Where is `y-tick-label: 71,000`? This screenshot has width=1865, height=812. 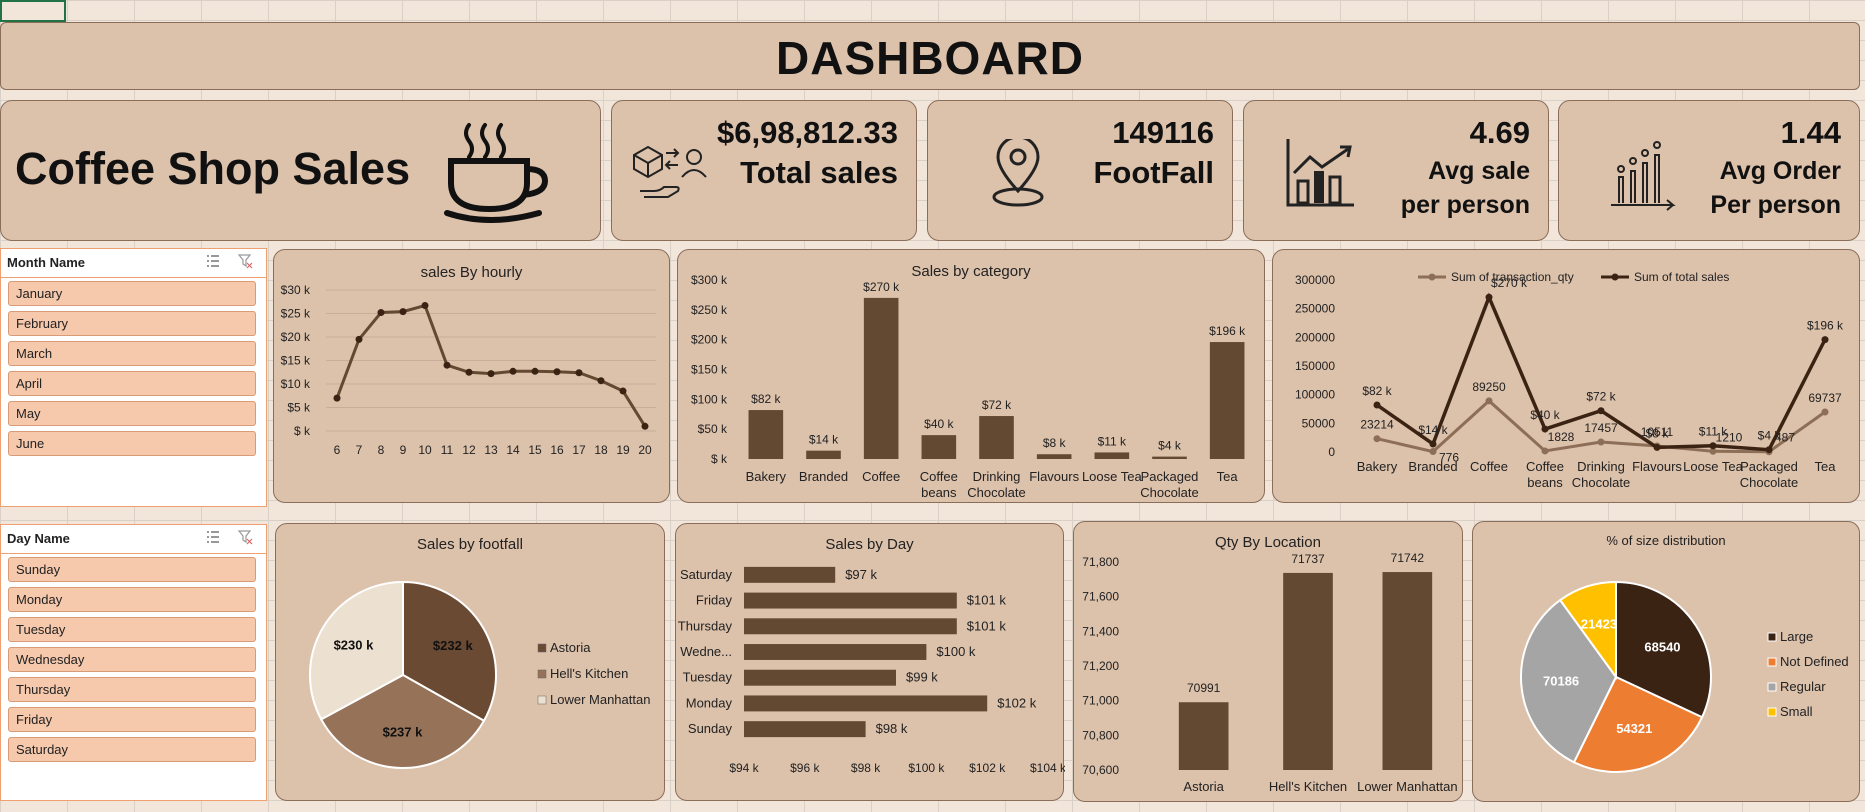
y-tick-label: 71,000 is located at coordinates (1100, 701).